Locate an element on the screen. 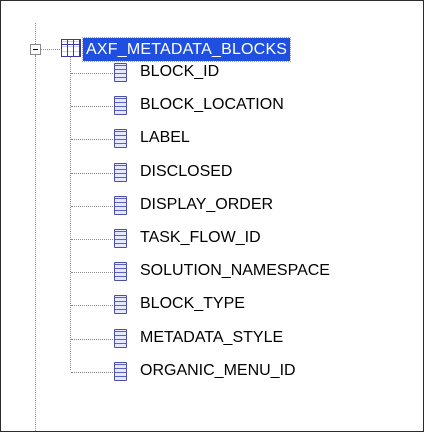  tree-column-label: SOLUTION_NAMESPACE is located at coordinates (235, 270).